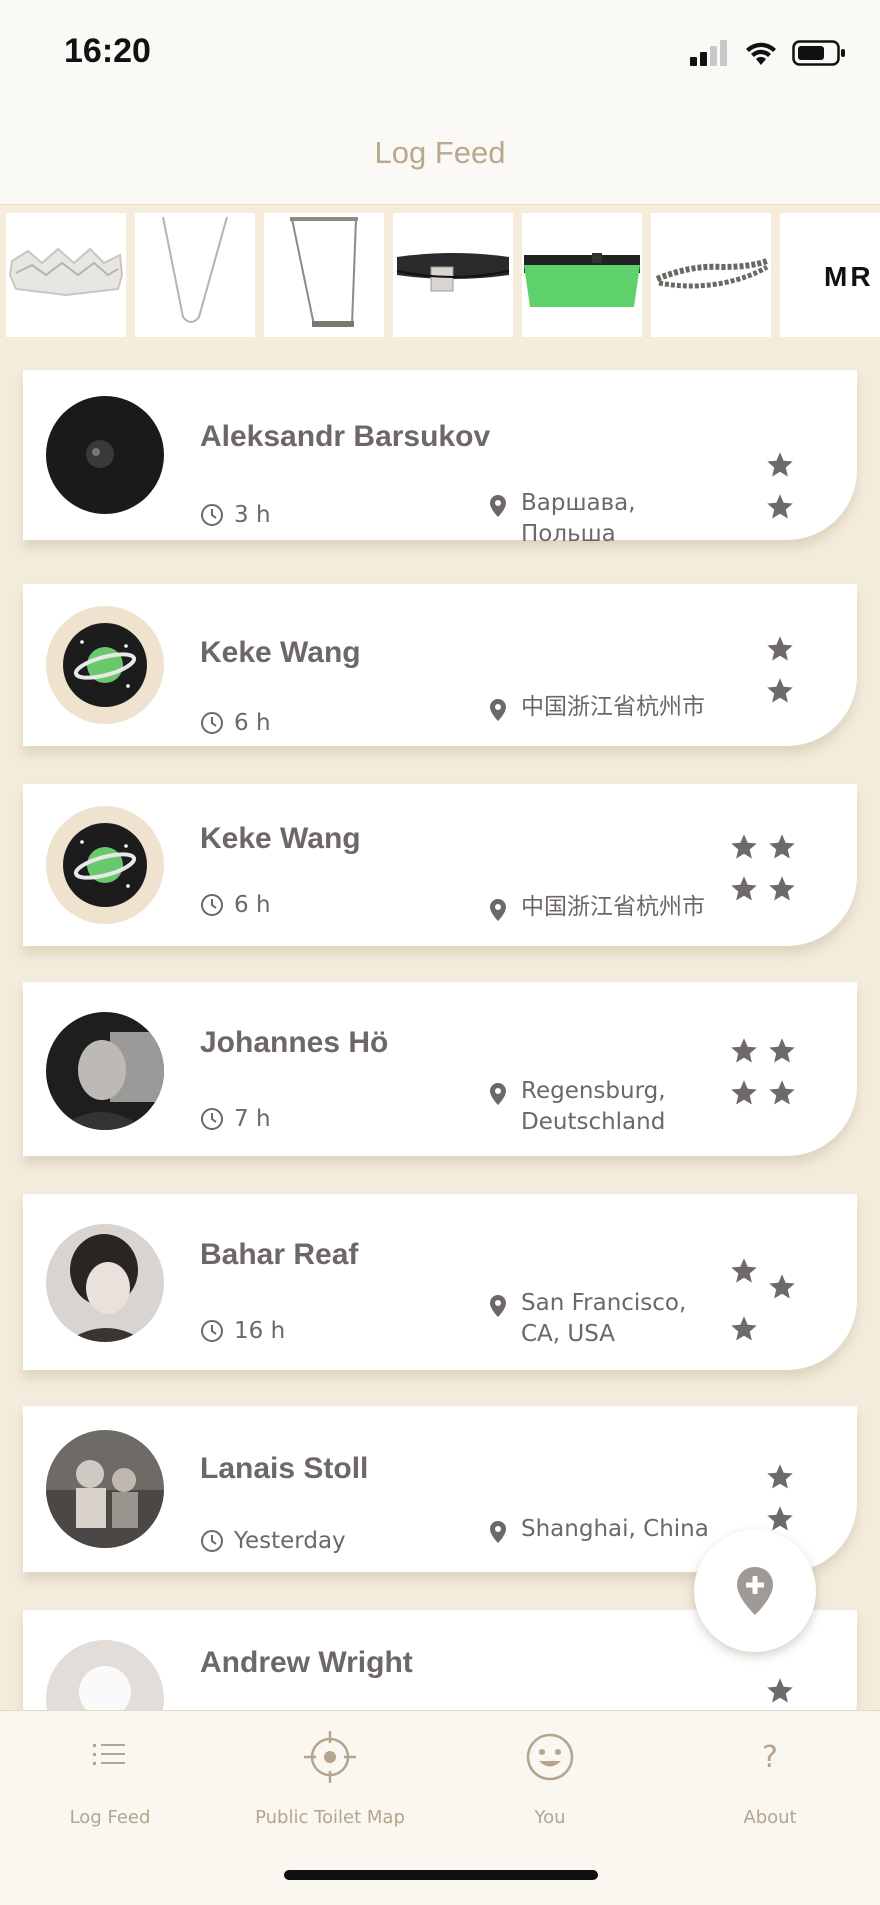  I want to click on user-name: Andrew Wright, so click(306, 1663).